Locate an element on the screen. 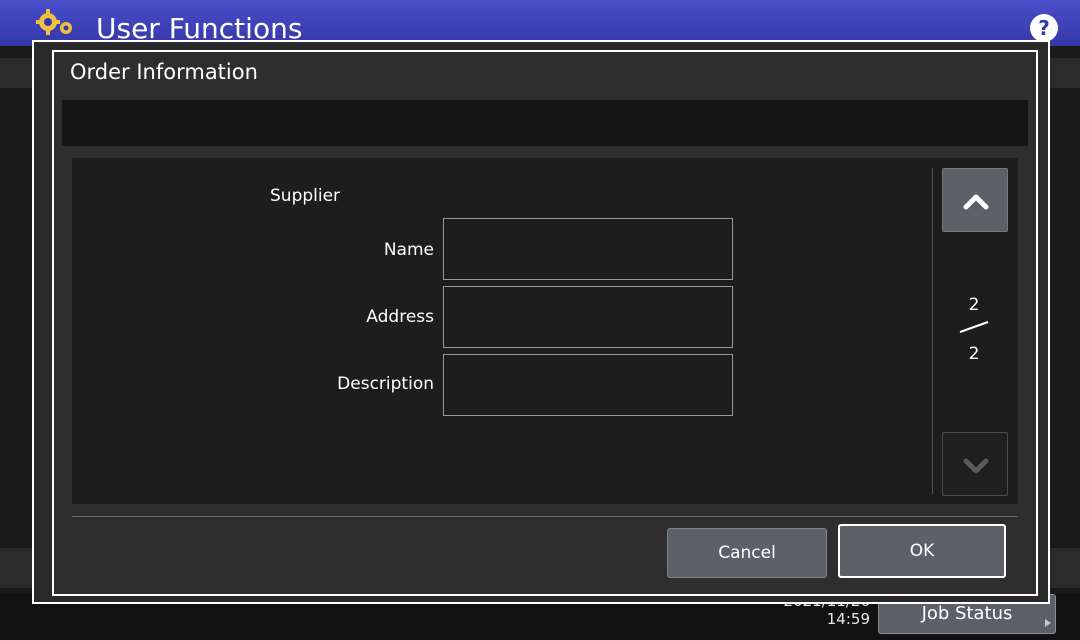  page-separator is located at coordinates (974, 327).